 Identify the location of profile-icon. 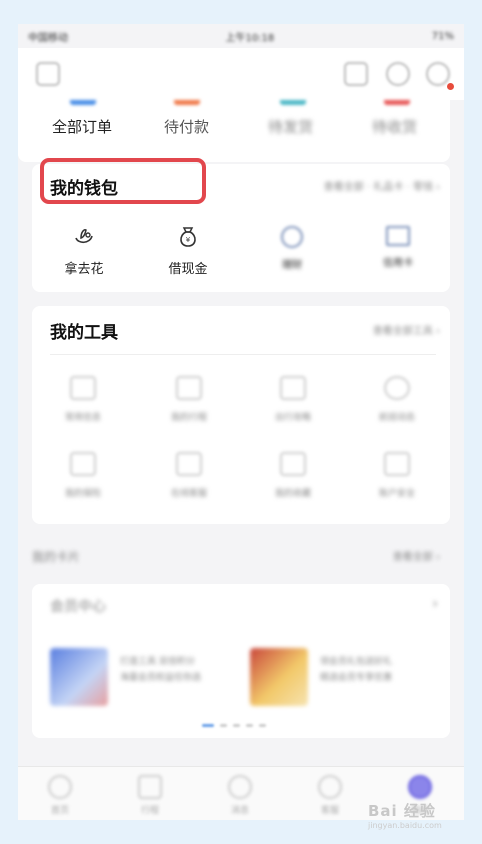
(420, 787).